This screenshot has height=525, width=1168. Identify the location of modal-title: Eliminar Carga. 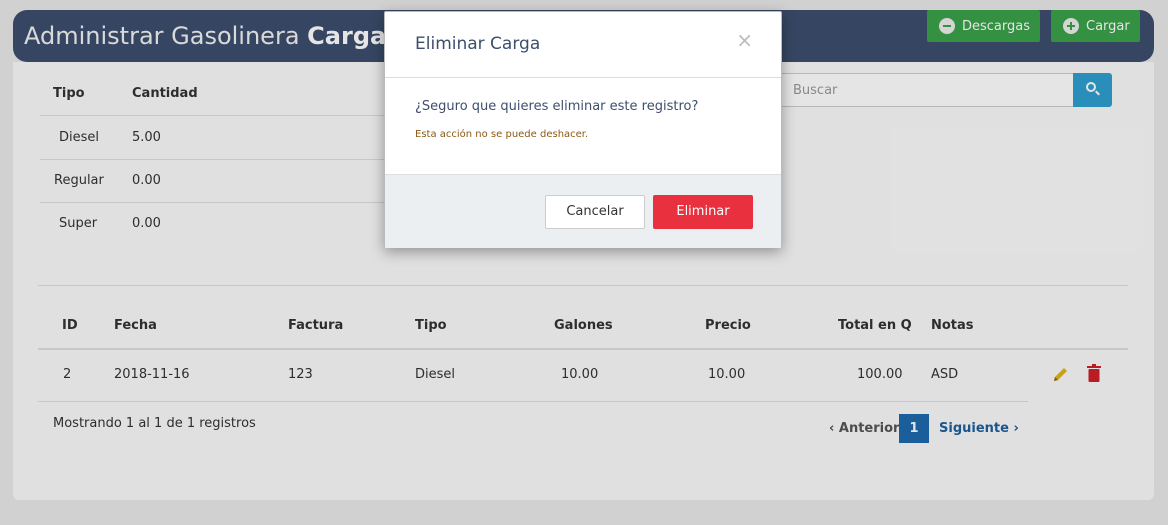
(478, 44).